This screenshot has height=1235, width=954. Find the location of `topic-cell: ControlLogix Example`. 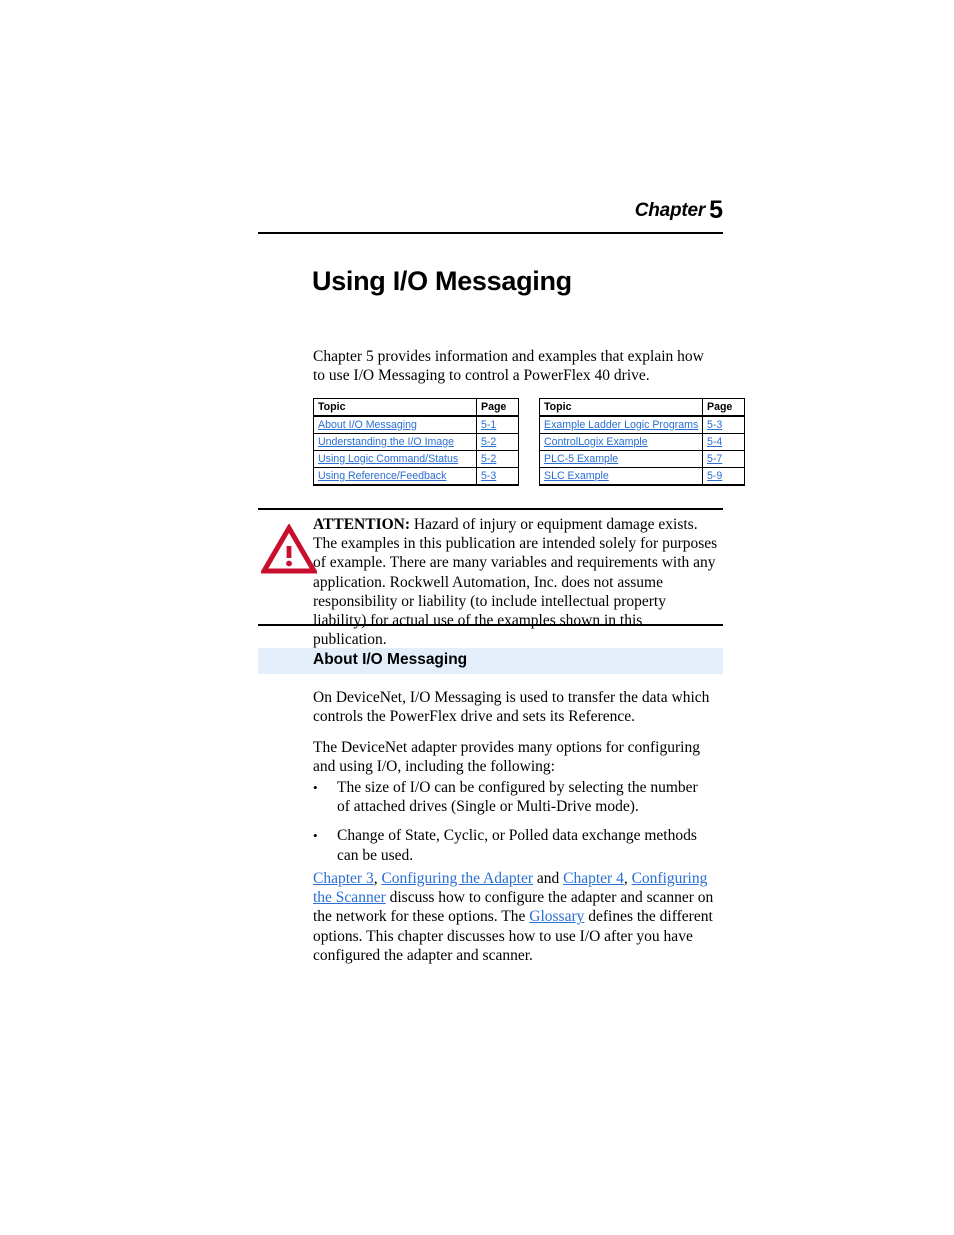

topic-cell: ControlLogix Example is located at coordinates (621, 442).